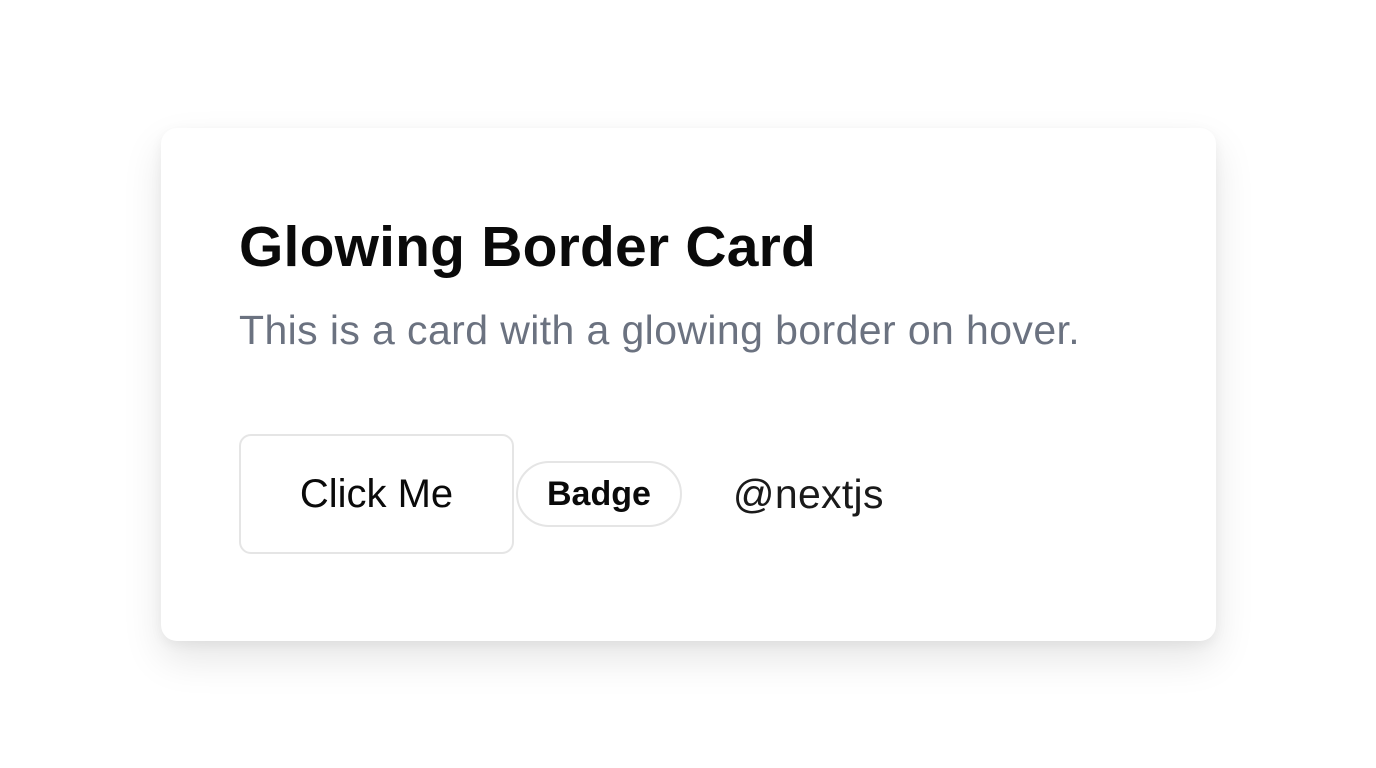  I want to click on badge: Badge, so click(599, 494).